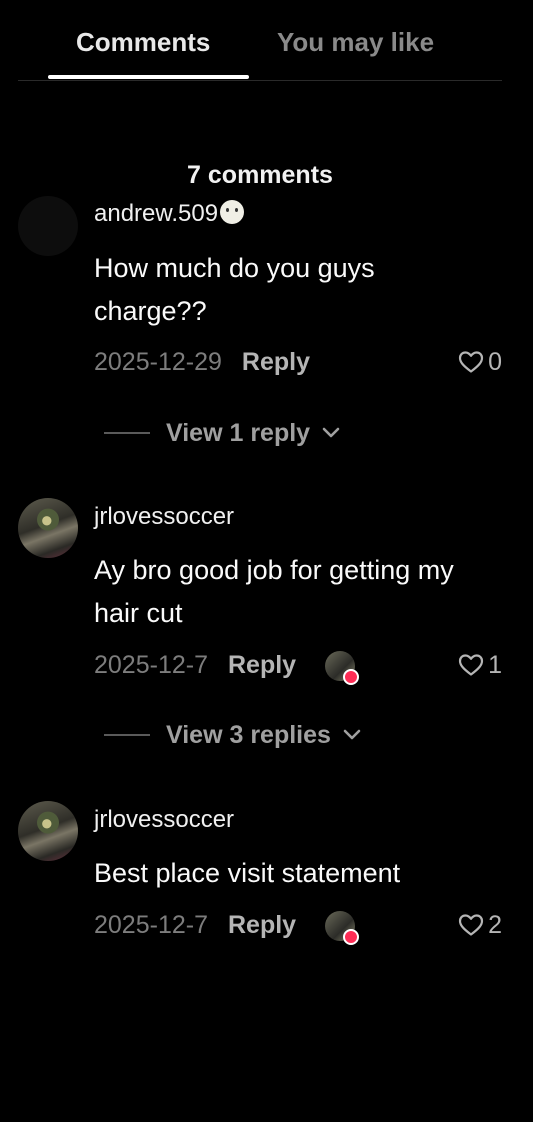  What do you see at coordinates (248, 735) in the screenshot?
I see `view-replies-label: View 3 replies` at bounding box center [248, 735].